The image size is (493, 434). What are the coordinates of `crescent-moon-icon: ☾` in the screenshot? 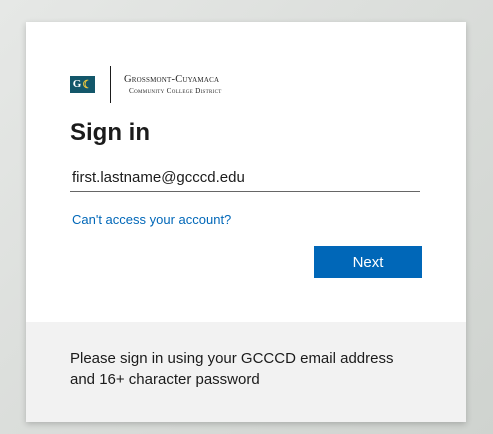 It's located at (87, 84).